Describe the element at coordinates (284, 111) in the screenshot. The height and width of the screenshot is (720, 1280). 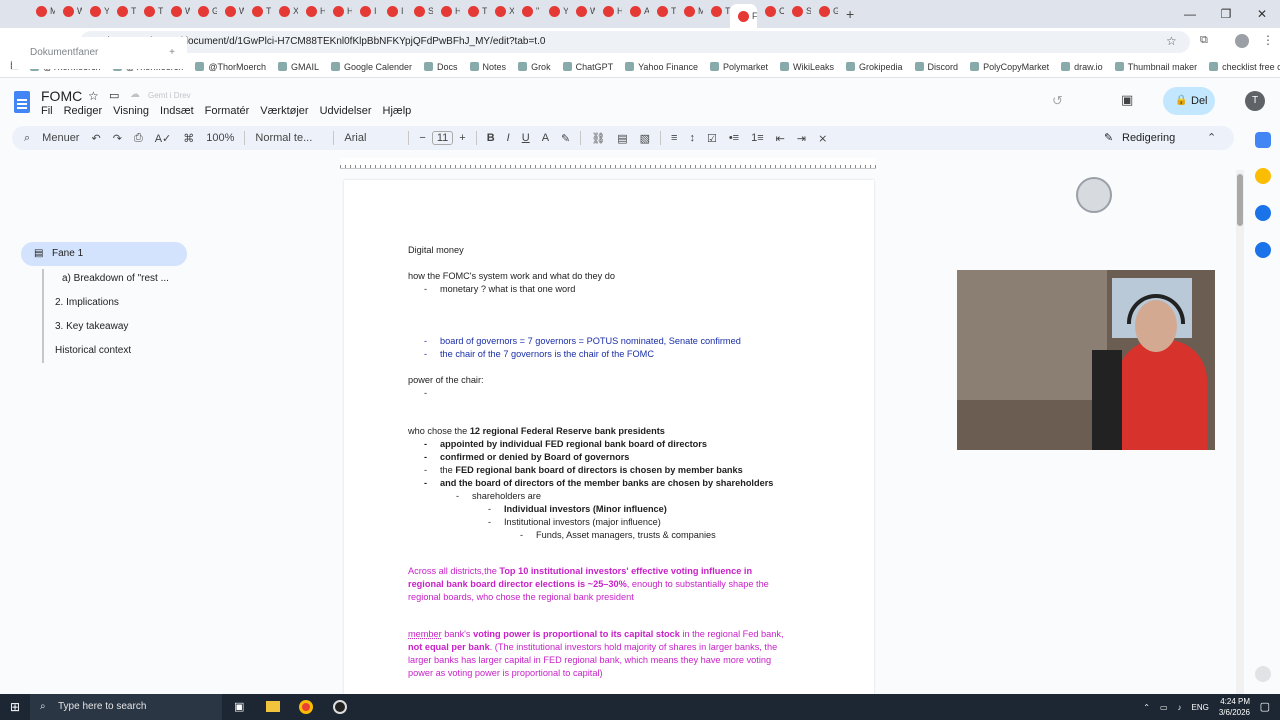
I see `menu-item: Værktøjer` at that location.